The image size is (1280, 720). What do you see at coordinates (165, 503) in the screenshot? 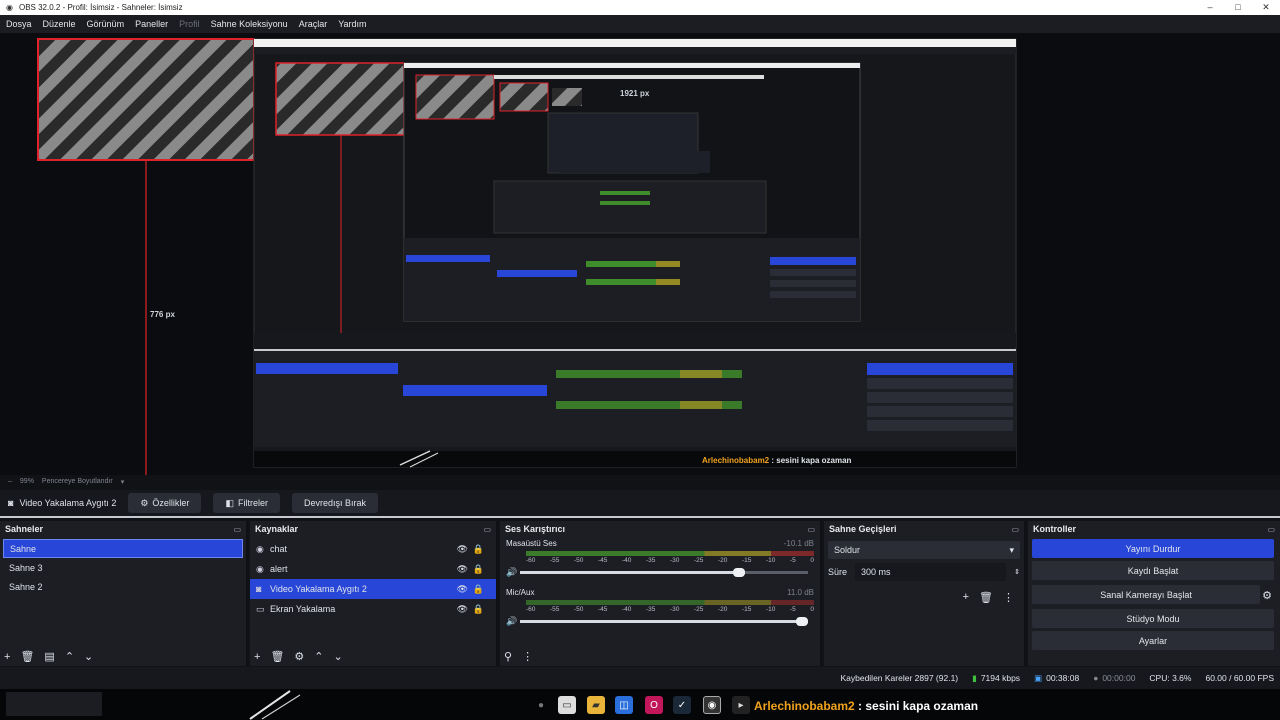
I see `properties-button: ⚙ Özellikler` at bounding box center [165, 503].